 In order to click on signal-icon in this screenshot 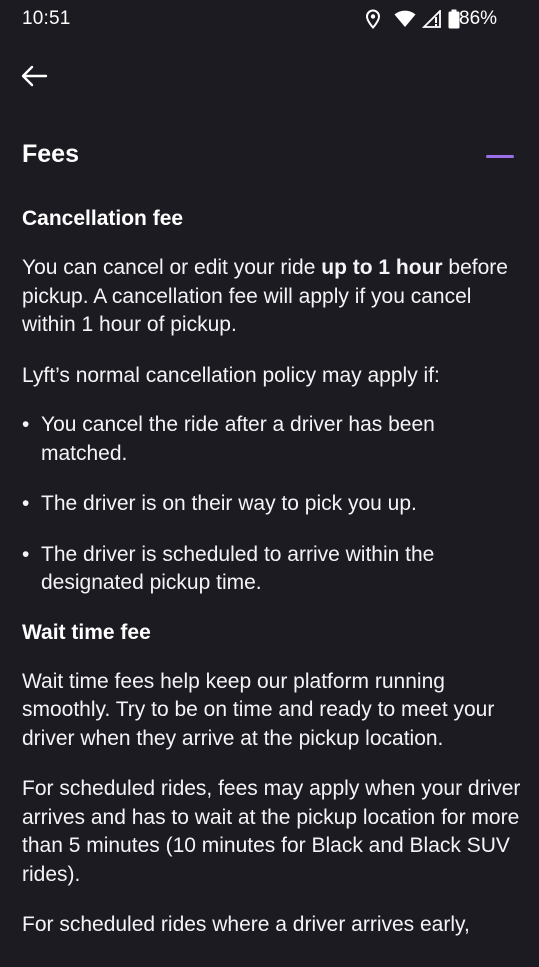, I will do `click(432, 19)`.